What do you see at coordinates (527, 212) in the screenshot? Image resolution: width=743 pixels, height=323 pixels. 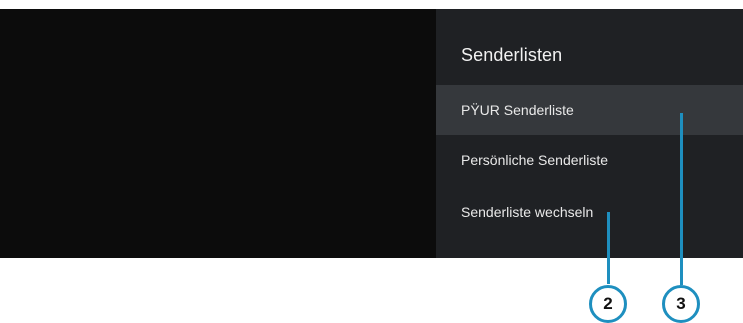 I see `menu-item-label: Senderliste wechseln` at bounding box center [527, 212].